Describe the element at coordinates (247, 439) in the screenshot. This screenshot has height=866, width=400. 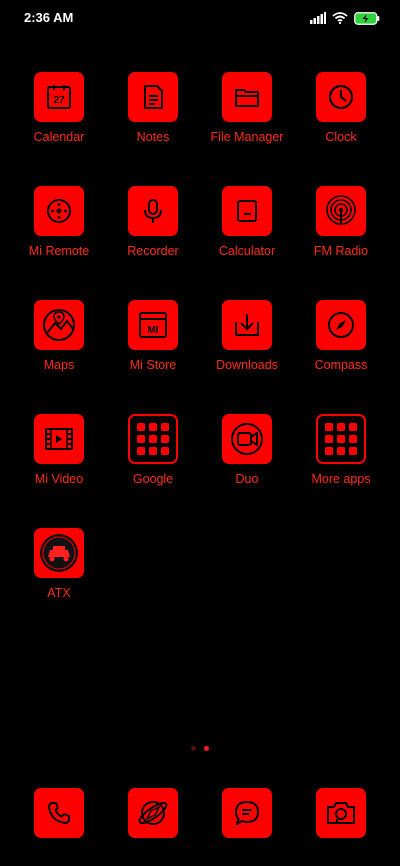
I see `duo-video-icon` at that location.